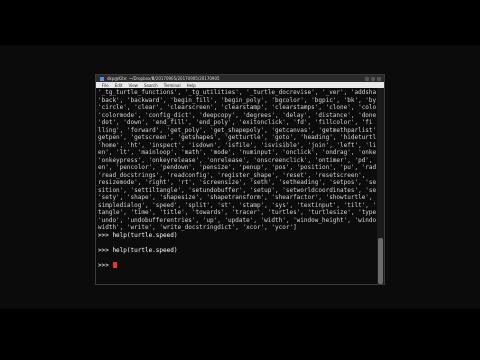  Describe the element at coordinates (380, 186) in the screenshot. I see `vertical-scrollbar` at that location.